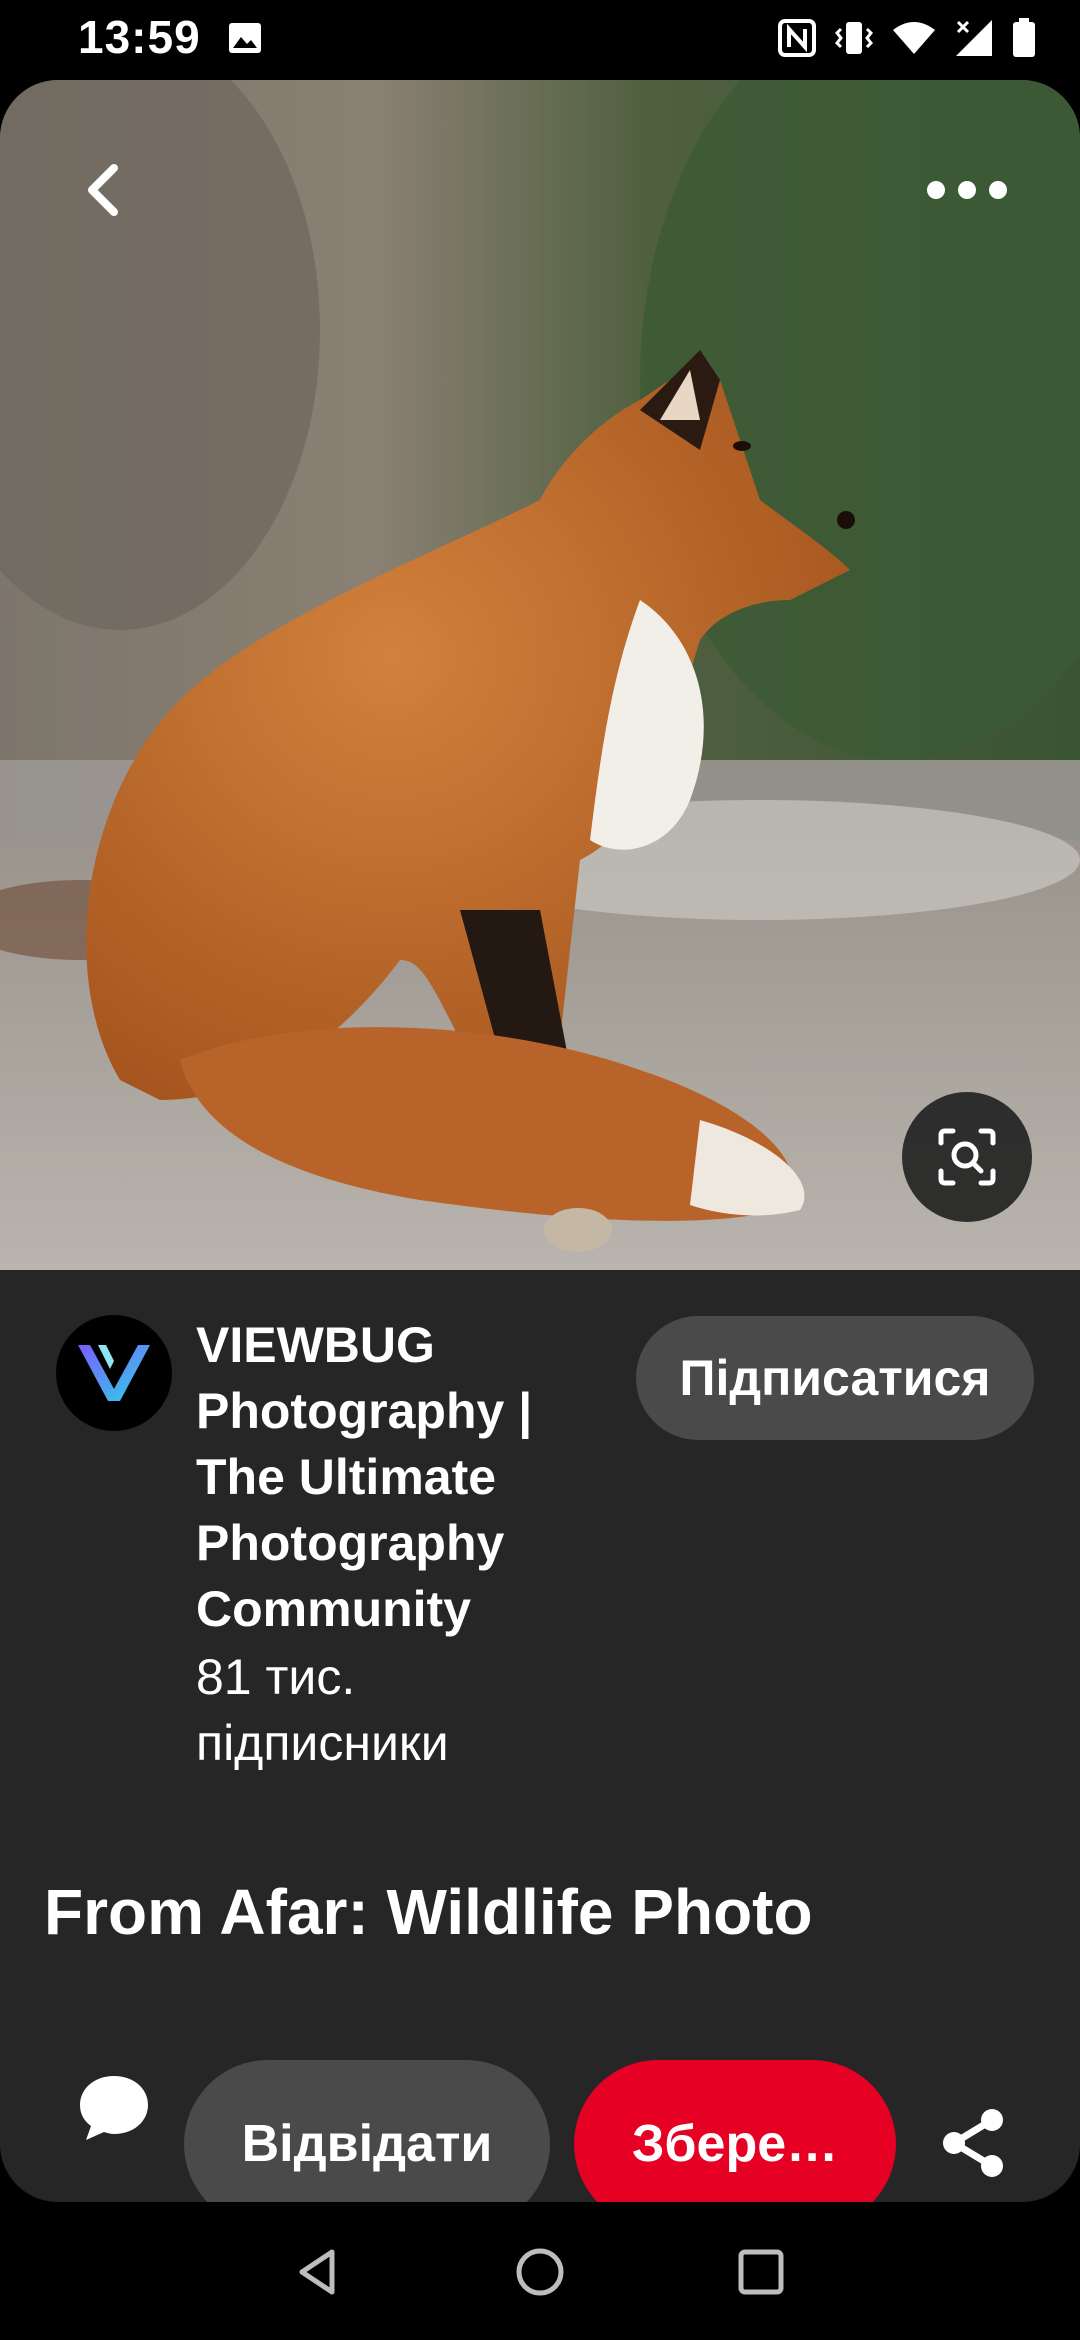 This screenshot has width=1080, height=2340. Describe the element at coordinates (367, 2131) in the screenshot. I see `visit-button: Відвідати` at that location.